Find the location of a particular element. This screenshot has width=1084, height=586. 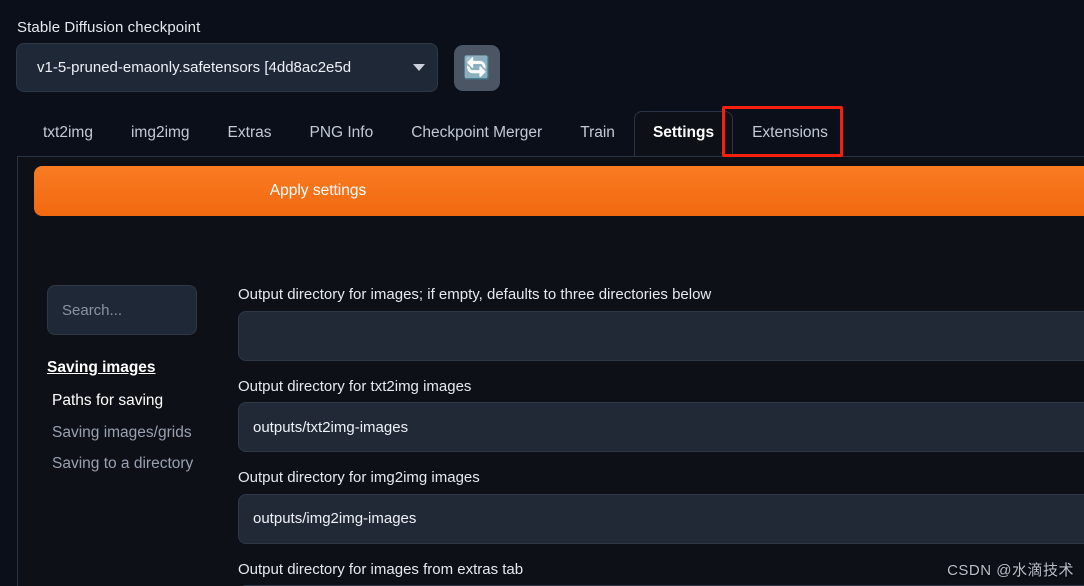

tab-txt2img: txt2img is located at coordinates (68, 133).